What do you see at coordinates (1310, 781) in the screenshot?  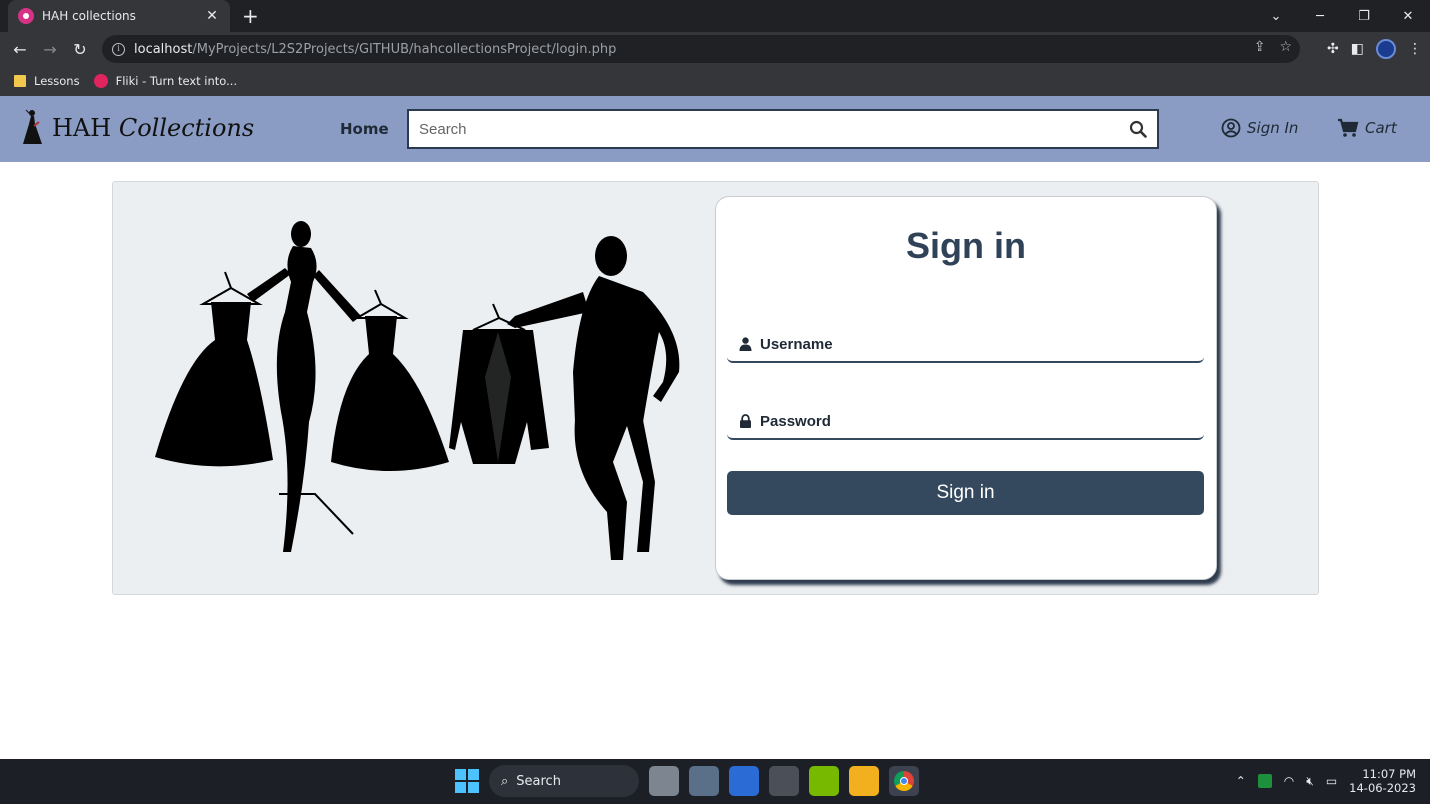 I see `speaker-muted-icon: 🔇︎` at bounding box center [1310, 781].